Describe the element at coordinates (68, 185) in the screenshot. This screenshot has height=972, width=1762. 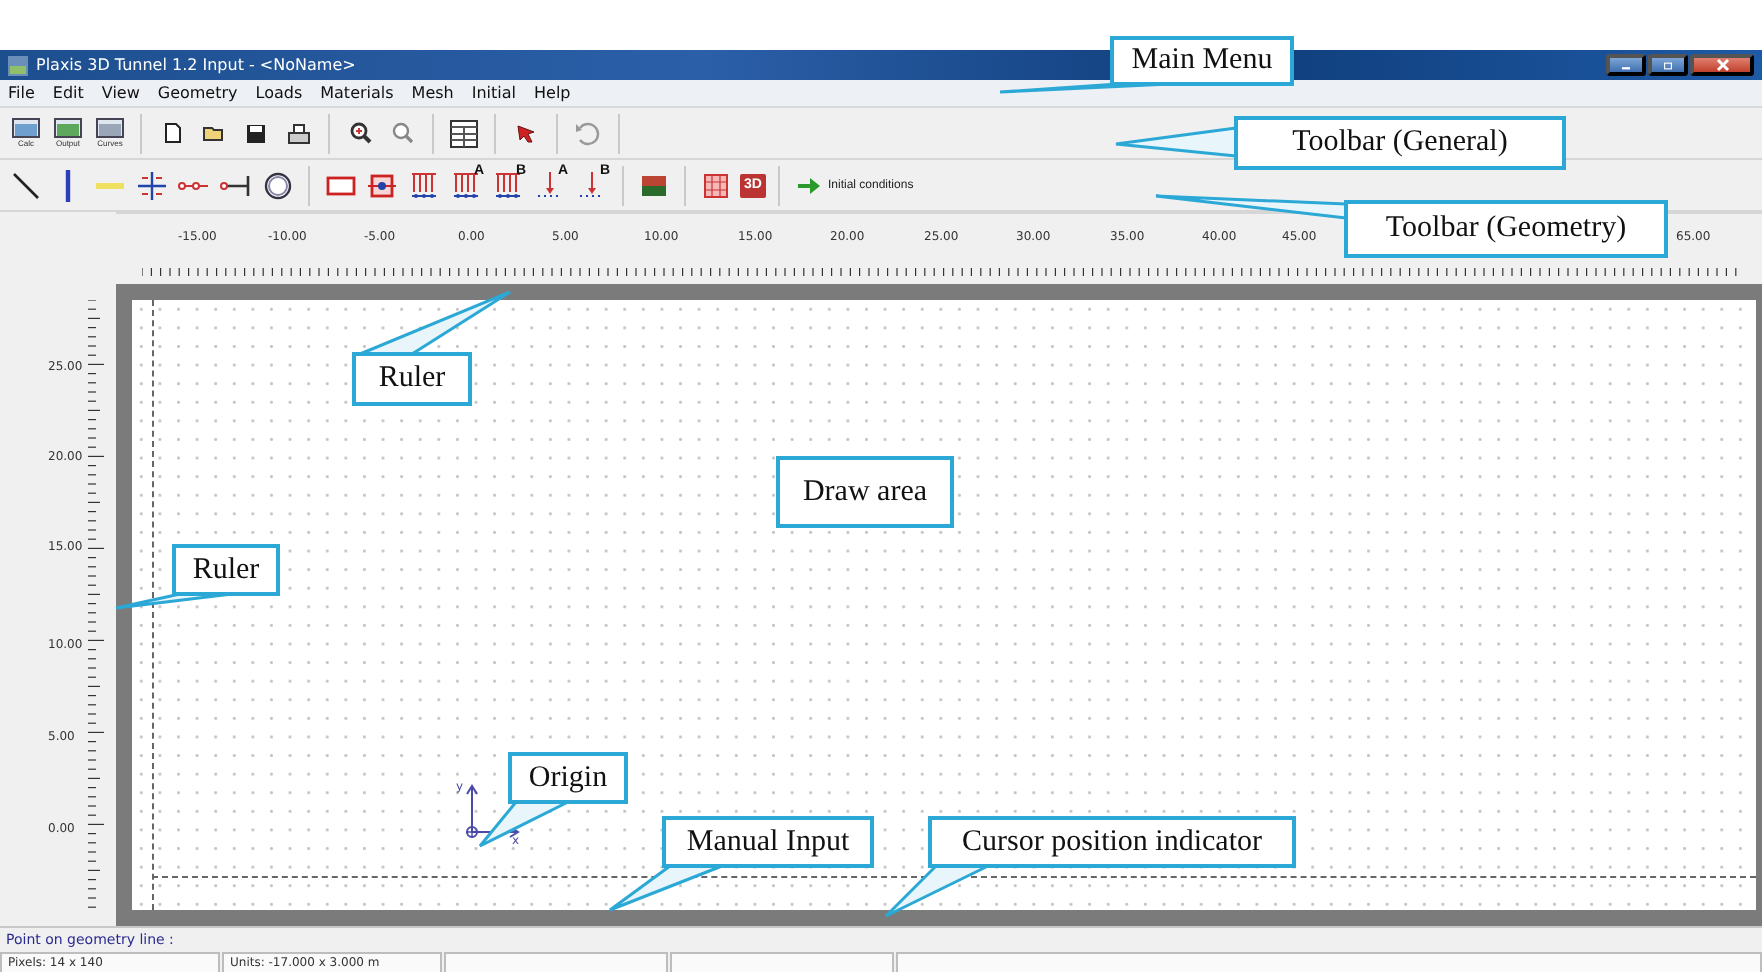
I see `vertical-line-icon` at that location.